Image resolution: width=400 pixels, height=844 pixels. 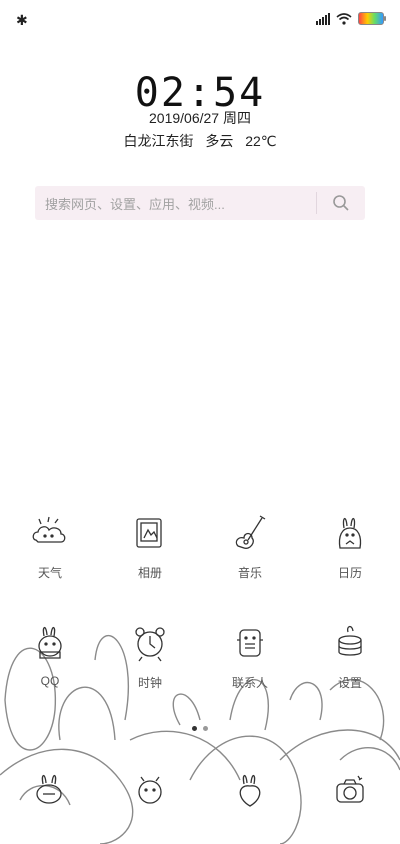 What do you see at coordinates (350, 640) in the screenshot?
I see `settings-icon` at bounding box center [350, 640].